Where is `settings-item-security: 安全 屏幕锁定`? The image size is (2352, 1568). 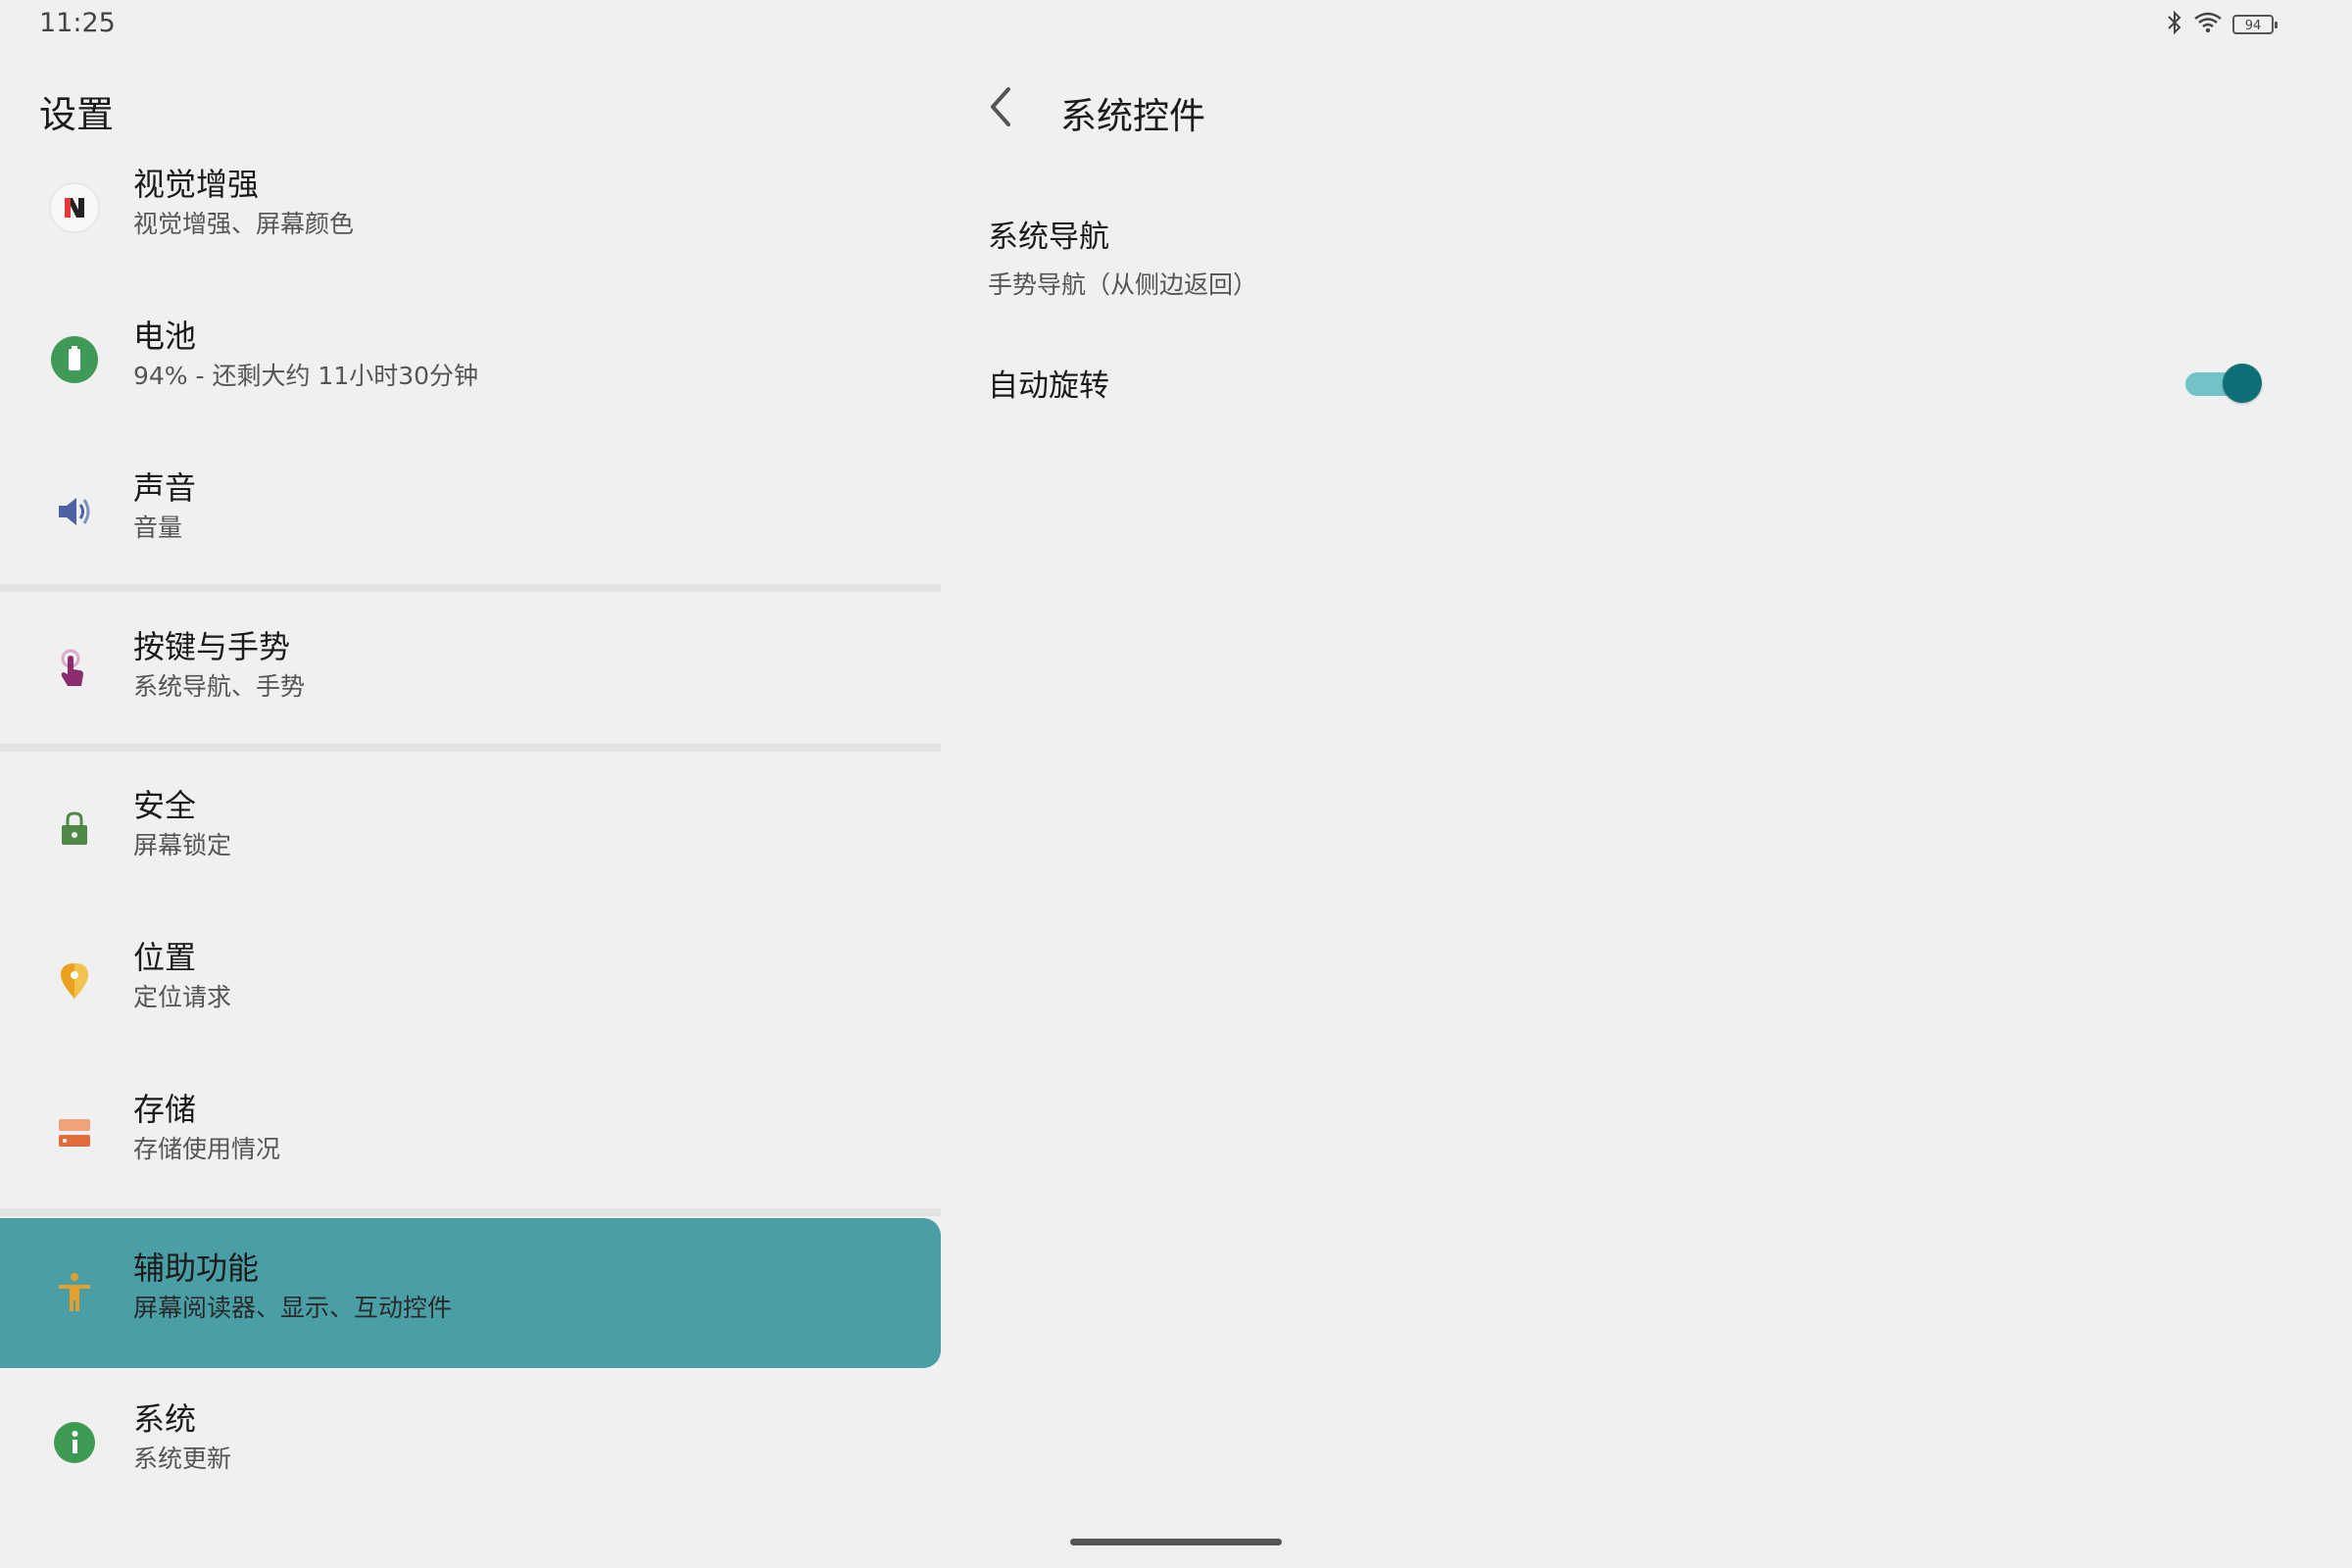 settings-item-security: 安全 屏幕锁定 is located at coordinates (470, 829).